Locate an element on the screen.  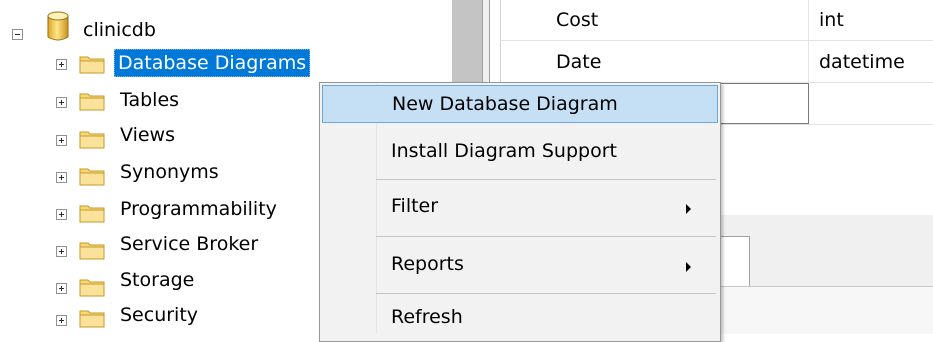
menu-item-label: Refresh is located at coordinates (427, 317).